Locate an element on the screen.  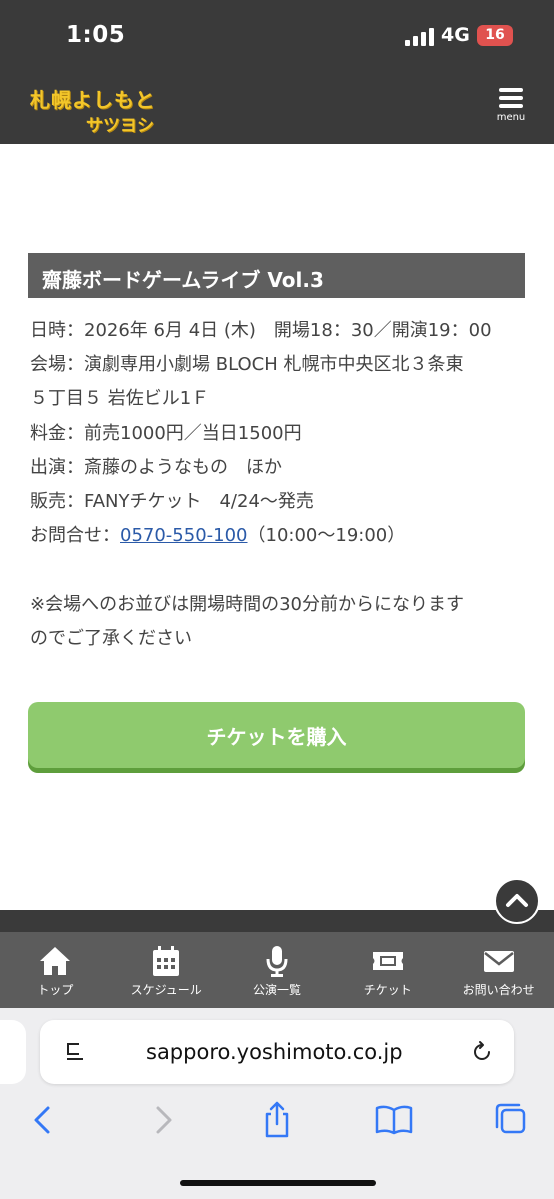
back-button is located at coordinates (44, 1120).